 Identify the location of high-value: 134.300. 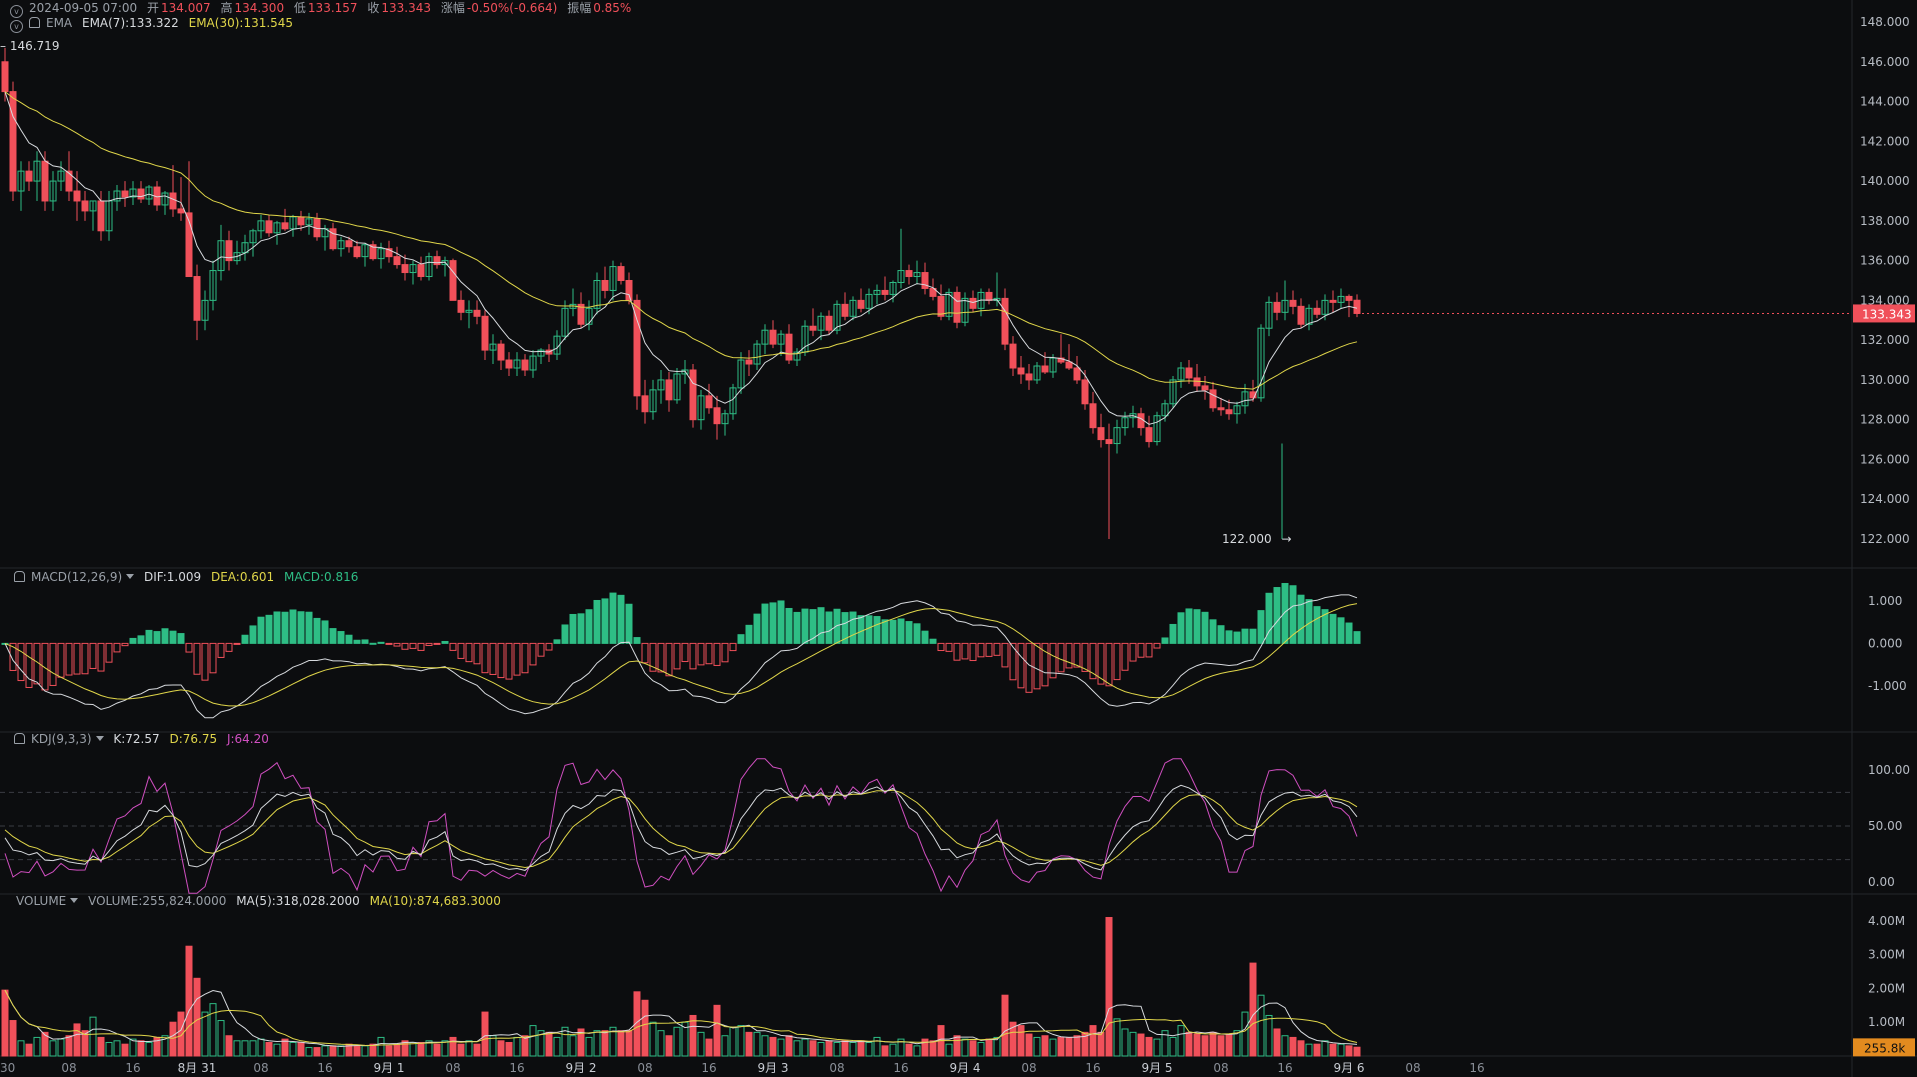
(259, 8).